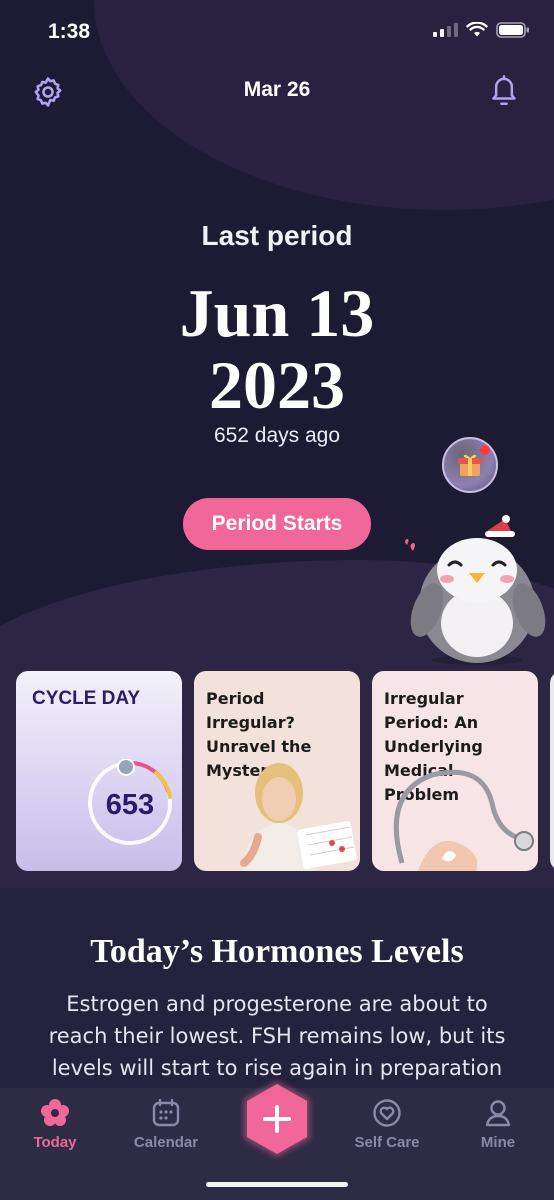 Image resolution: width=554 pixels, height=1200 pixels. I want to click on status-bar: 1:38, so click(277, 32).